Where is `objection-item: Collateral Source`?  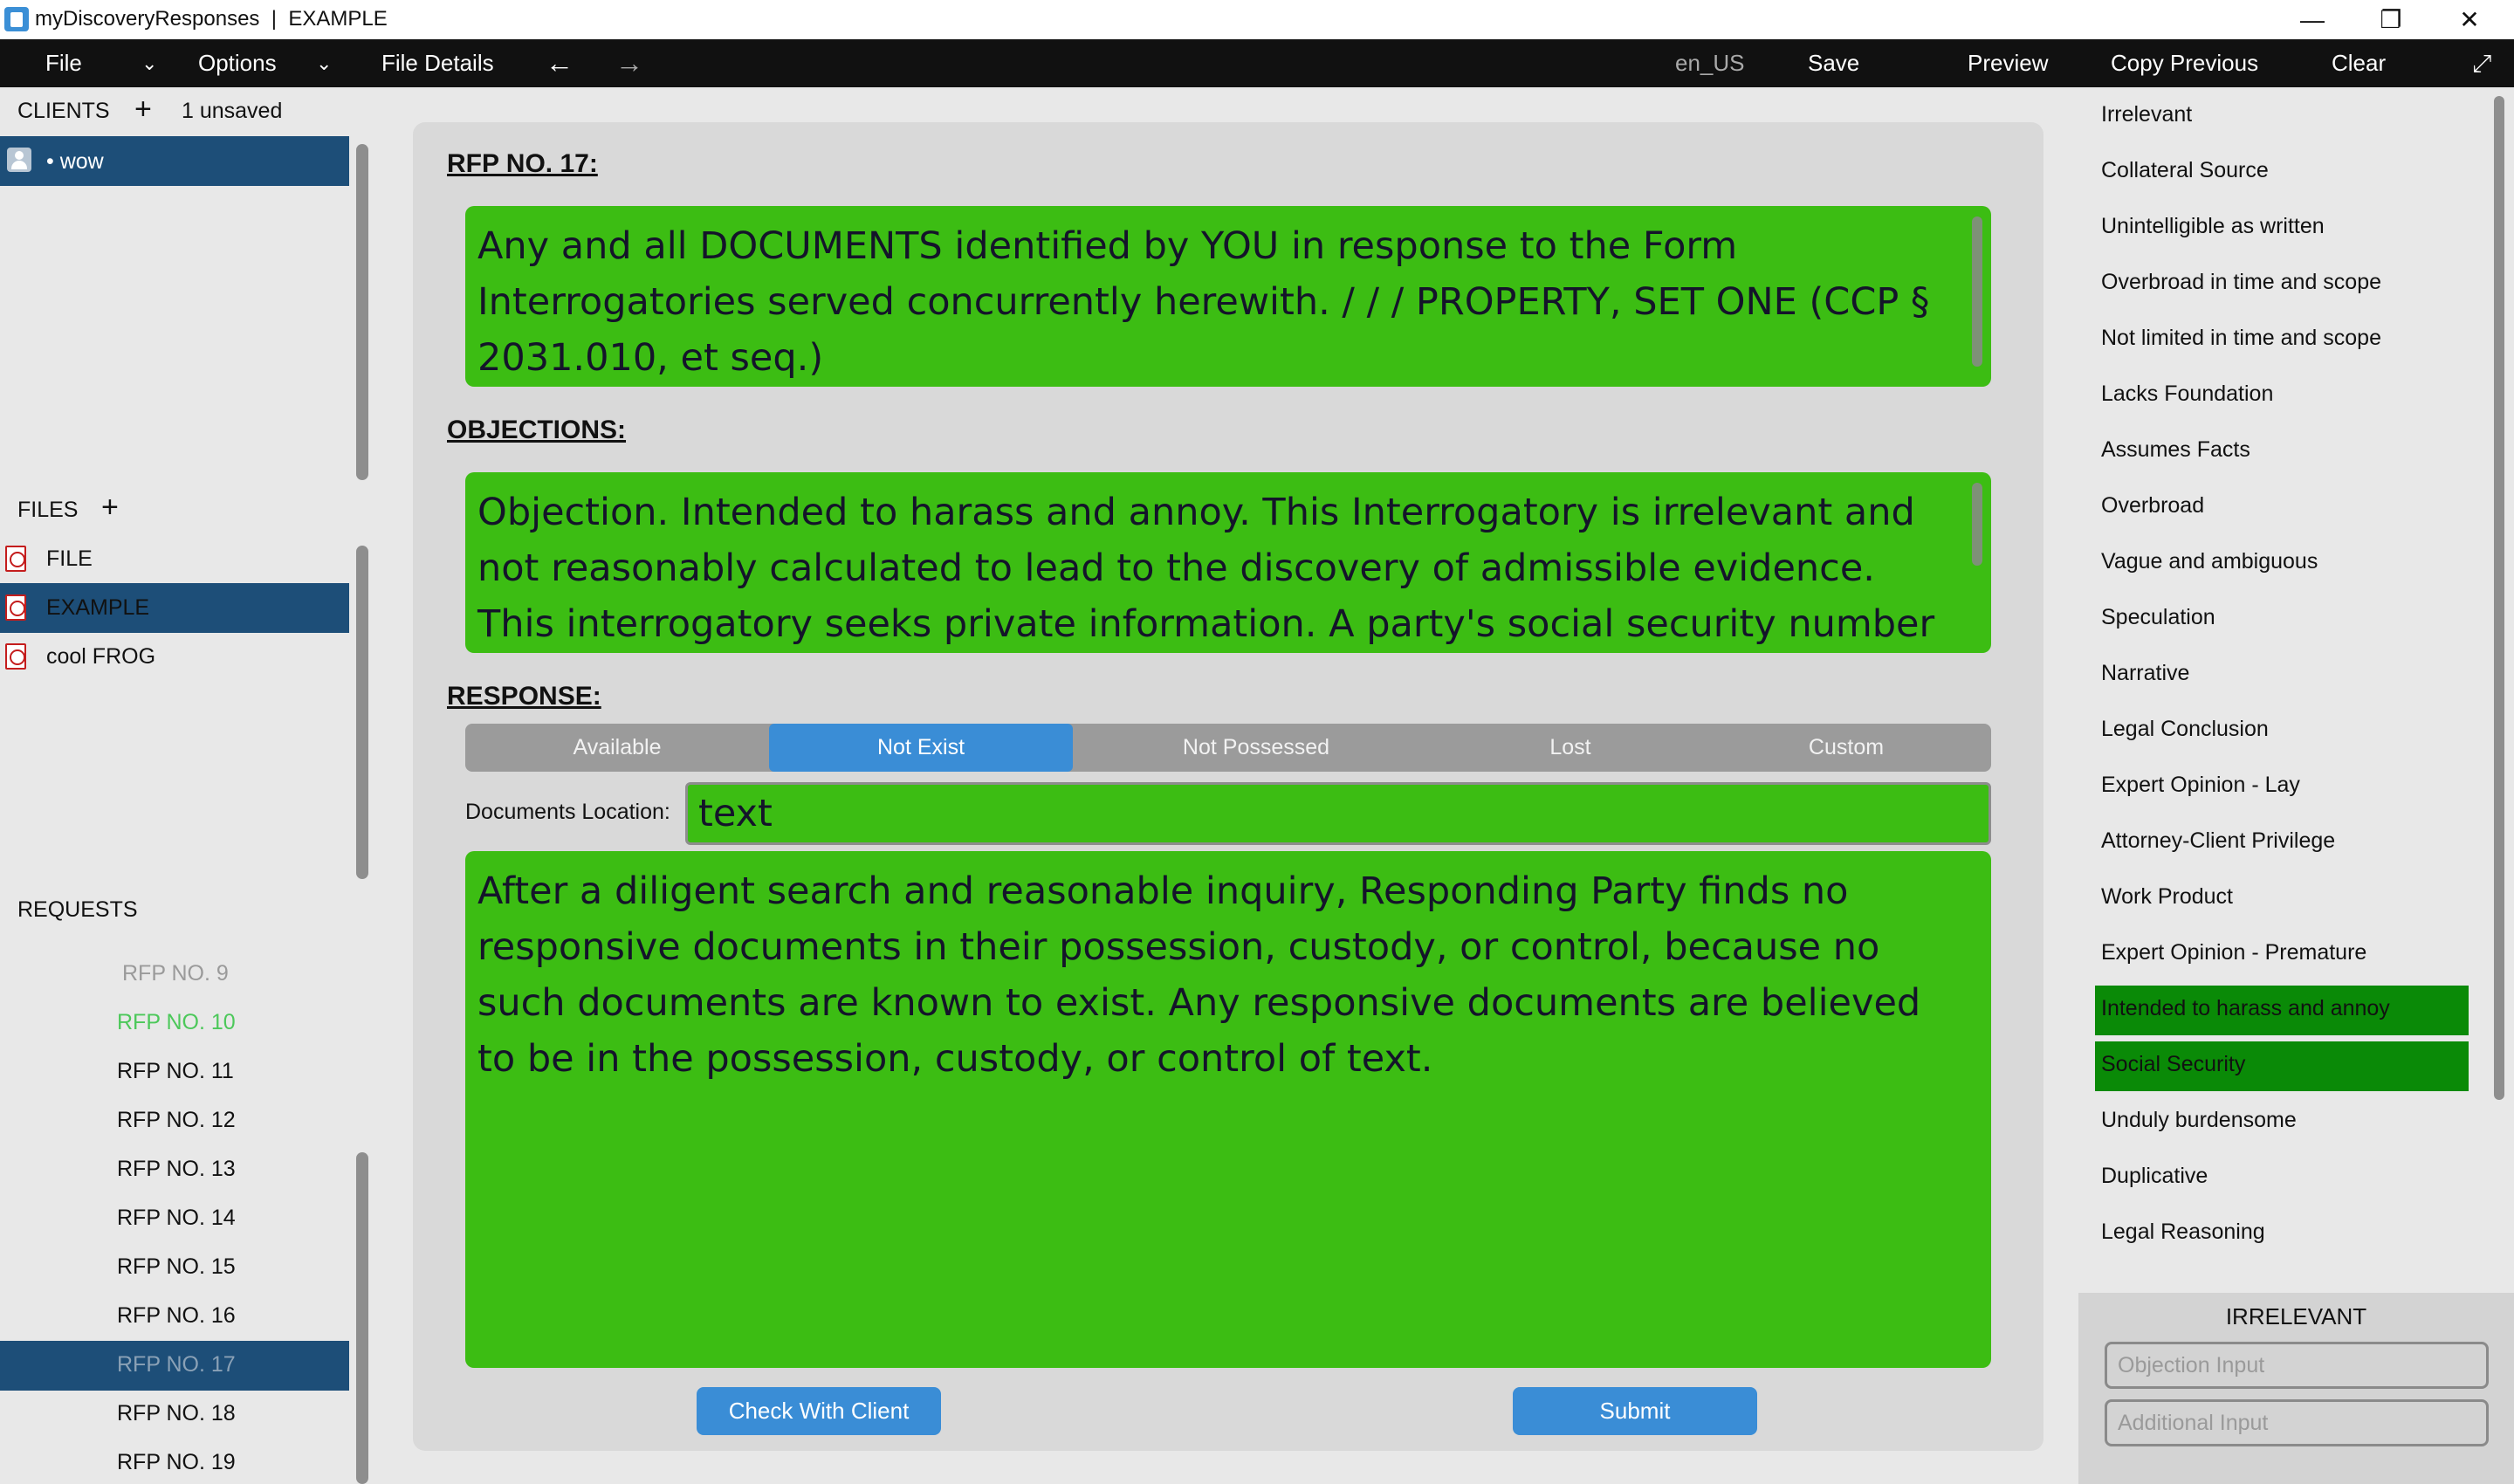 objection-item: Collateral Source is located at coordinates (2185, 170).